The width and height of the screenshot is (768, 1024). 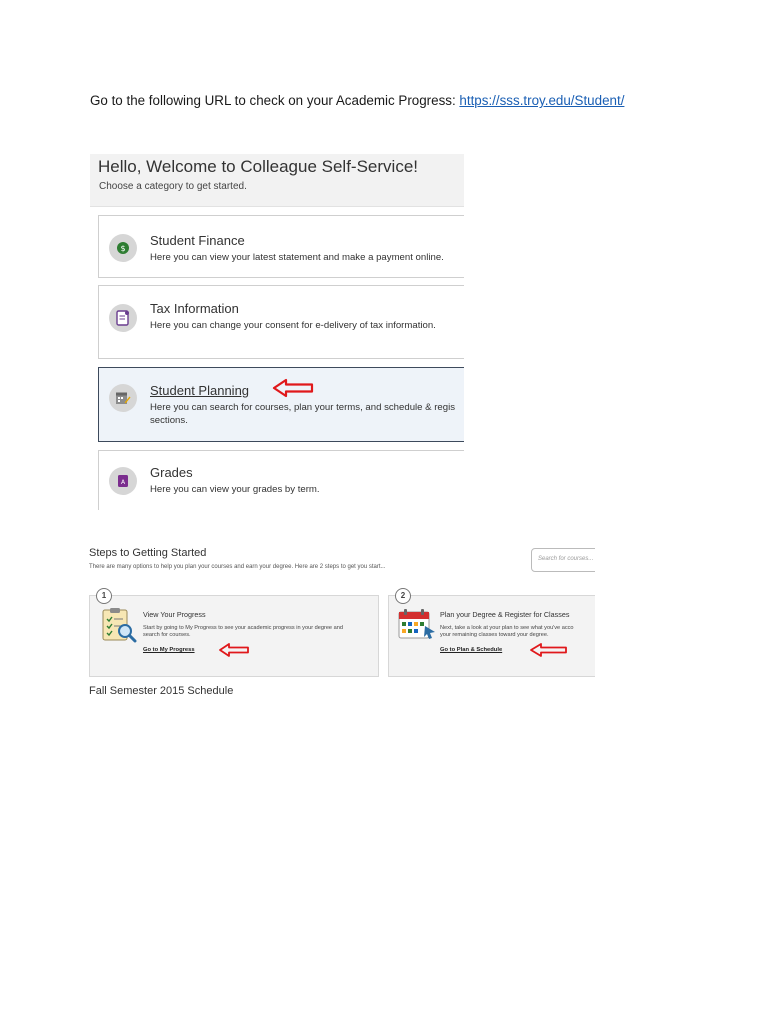 What do you see at coordinates (104, 596) in the screenshot?
I see `step1-badge: 1` at bounding box center [104, 596].